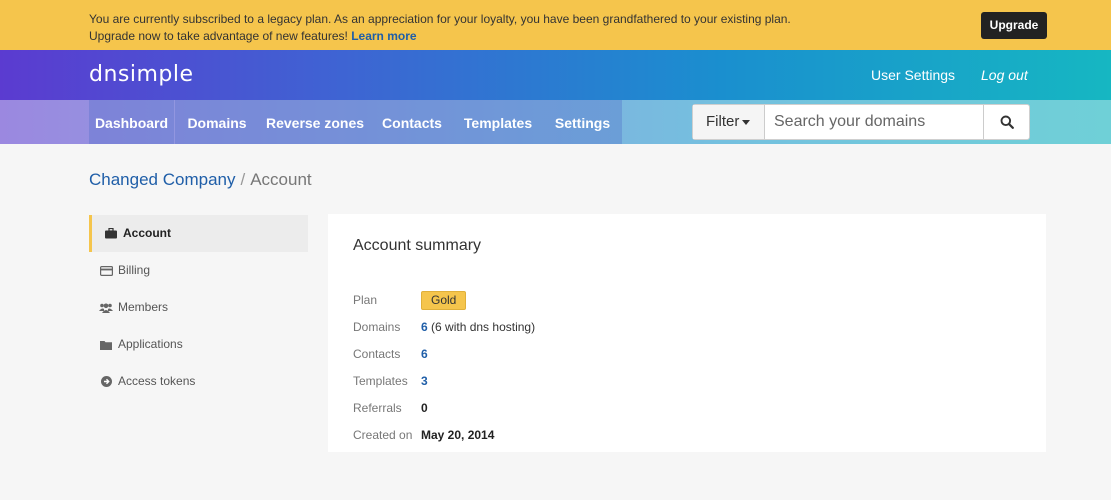  What do you see at coordinates (315, 122) in the screenshot?
I see `tab-reverse-zones: Reverse zones` at bounding box center [315, 122].